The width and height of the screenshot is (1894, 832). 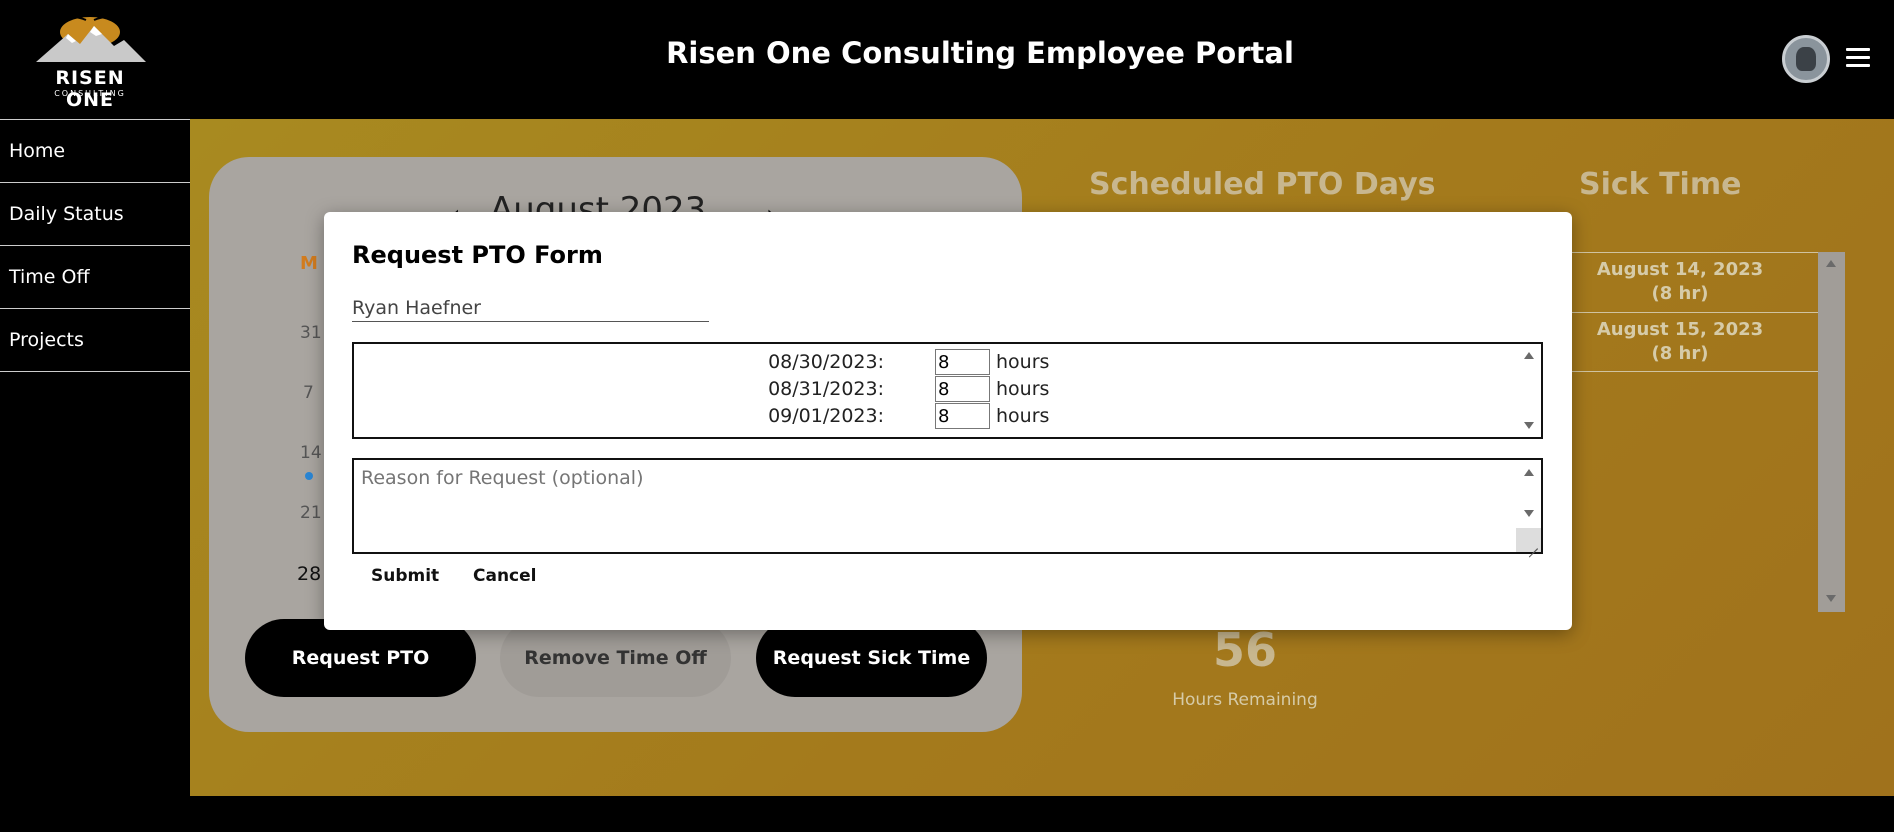 What do you see at coordinates (1660, 184) in the screenshot?
I see `sick-section-title: Sick Time` at bounding box center [1660, 184].